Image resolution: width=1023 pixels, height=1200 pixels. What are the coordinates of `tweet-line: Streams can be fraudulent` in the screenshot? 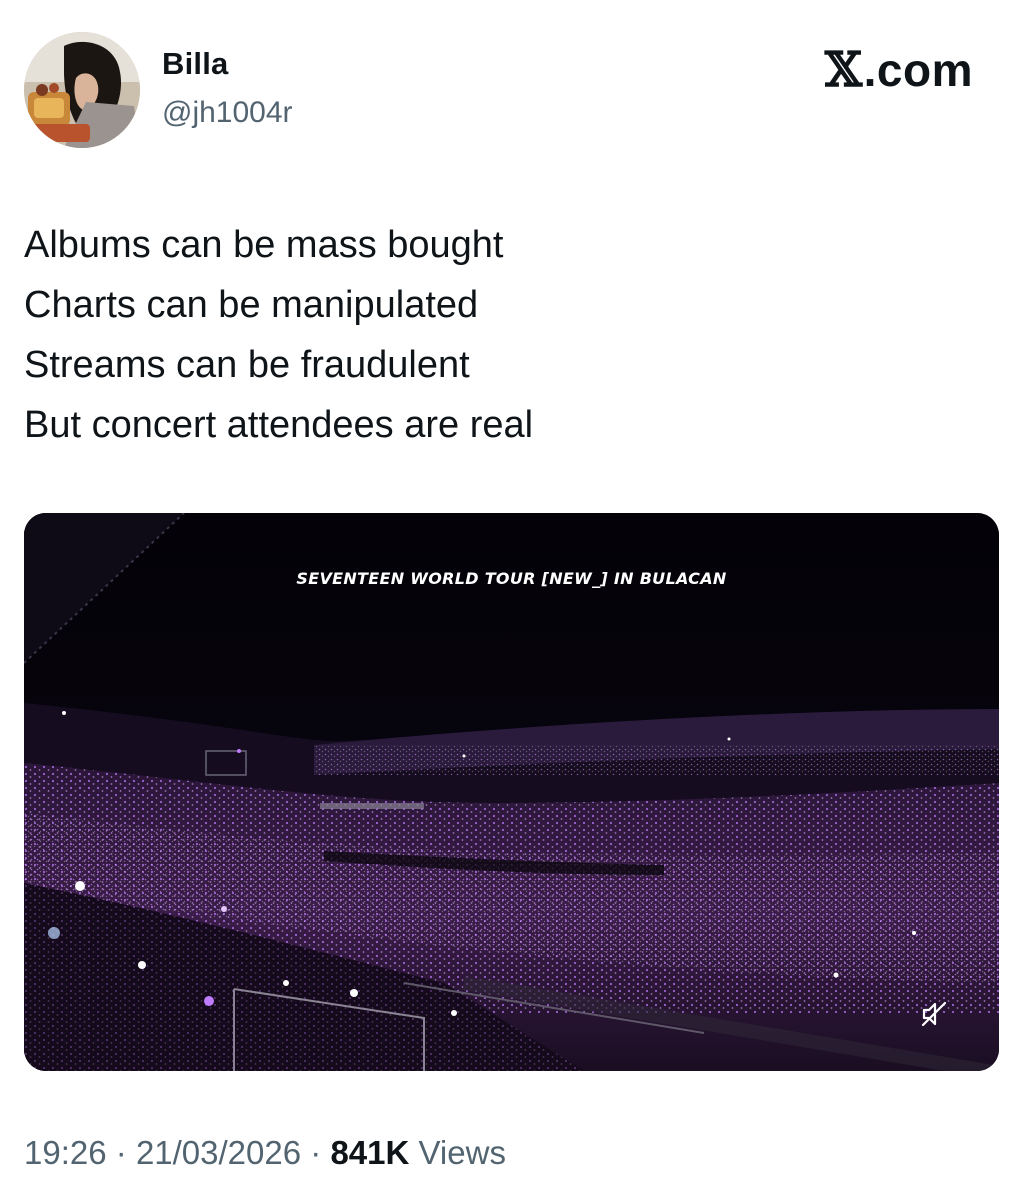 It's located at (247, 365).